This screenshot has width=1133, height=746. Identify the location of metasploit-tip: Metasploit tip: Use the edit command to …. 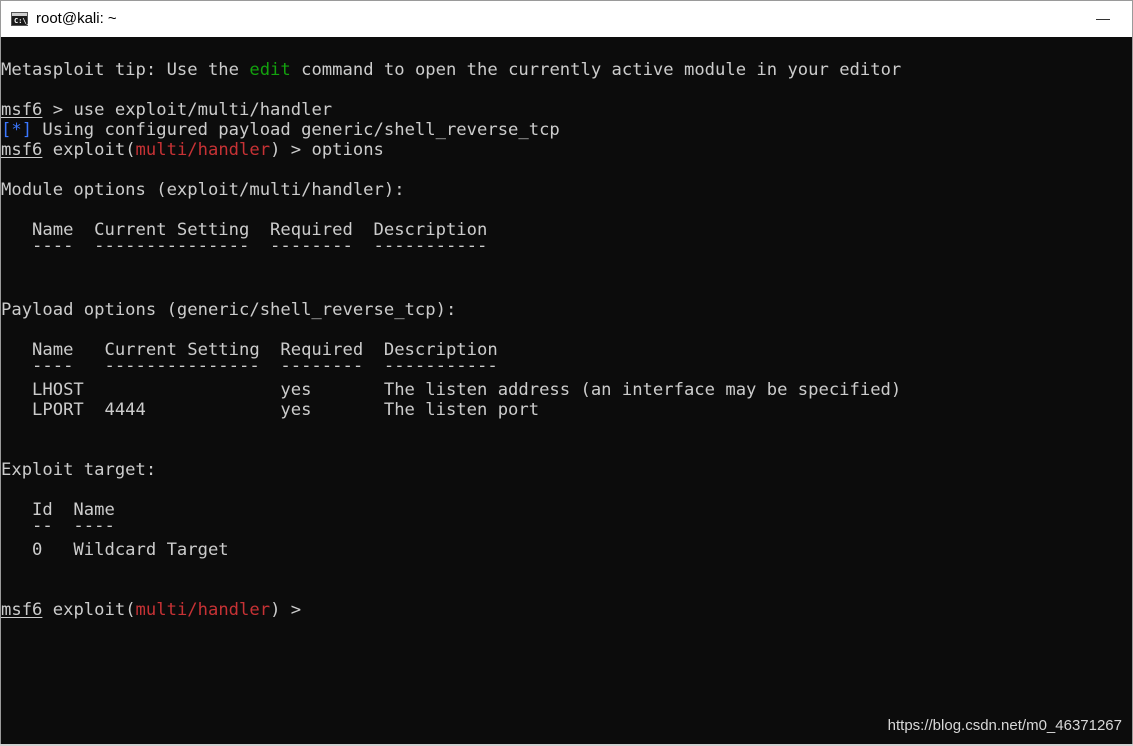
(451, 70).